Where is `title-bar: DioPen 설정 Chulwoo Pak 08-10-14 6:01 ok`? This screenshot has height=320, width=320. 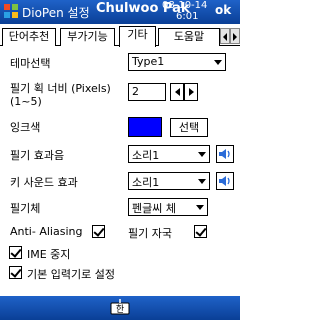 title-bar: DioPen 설정 Chulwoo Pak 08-10-14 6:01 ok is located at coordinates (120, 12).